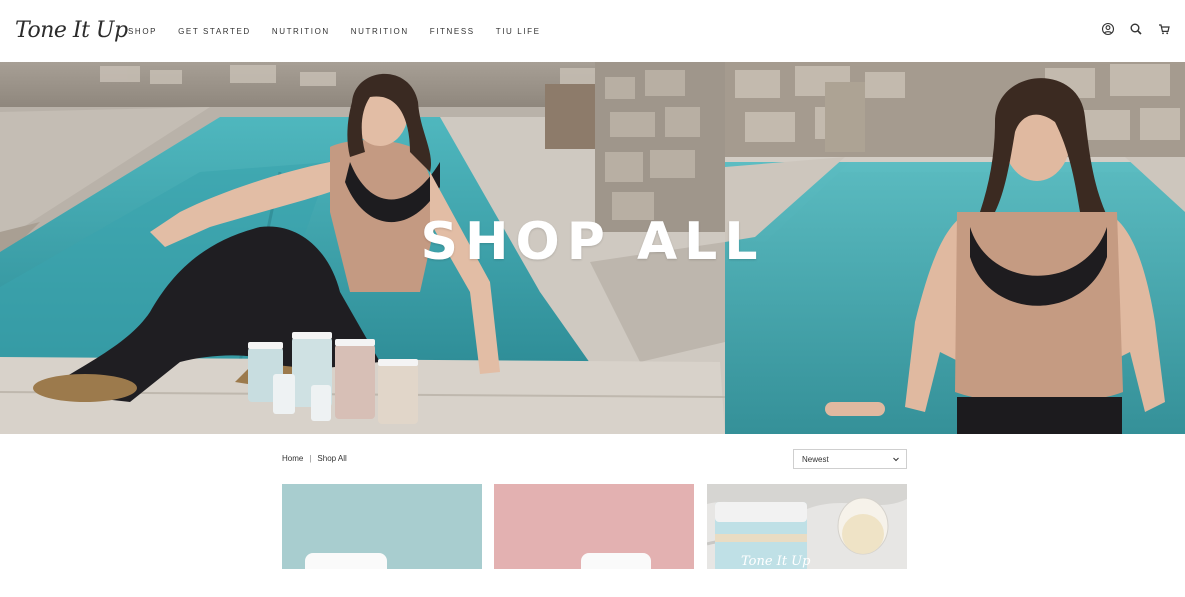 The width and height of the screenshot is (1185, 597). Describe the element at coordinates (776, 561) in the screenshot. I see `product-label-text: Tone It Up` at that location.